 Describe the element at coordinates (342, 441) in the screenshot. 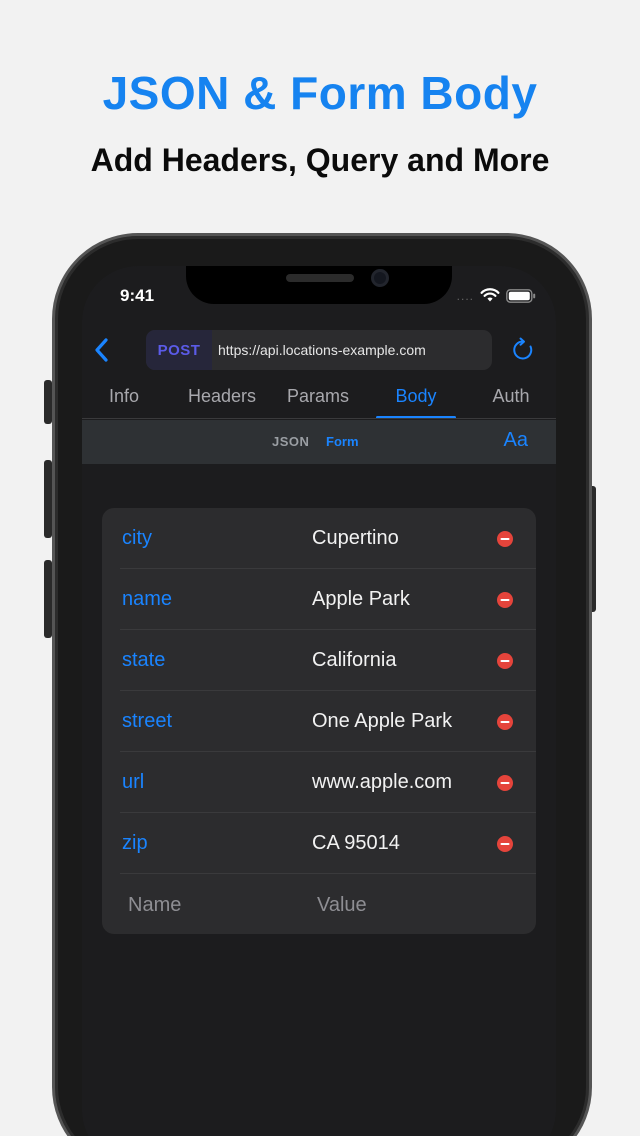

I see `form-segment: Form` at that location.